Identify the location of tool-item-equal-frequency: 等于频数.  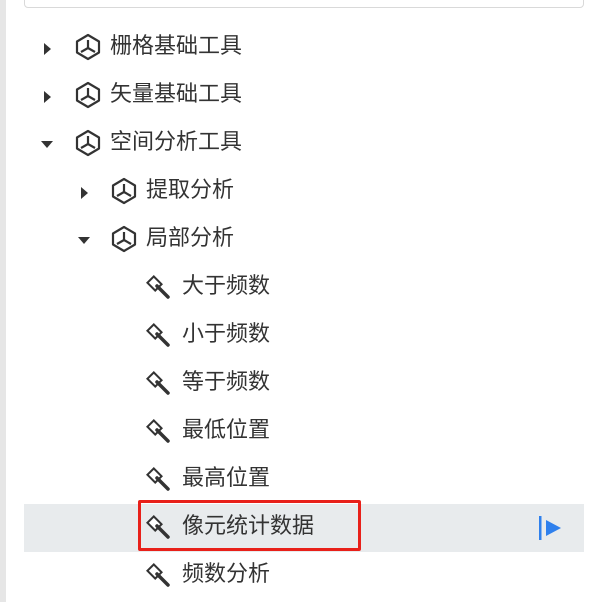
(304, 384).